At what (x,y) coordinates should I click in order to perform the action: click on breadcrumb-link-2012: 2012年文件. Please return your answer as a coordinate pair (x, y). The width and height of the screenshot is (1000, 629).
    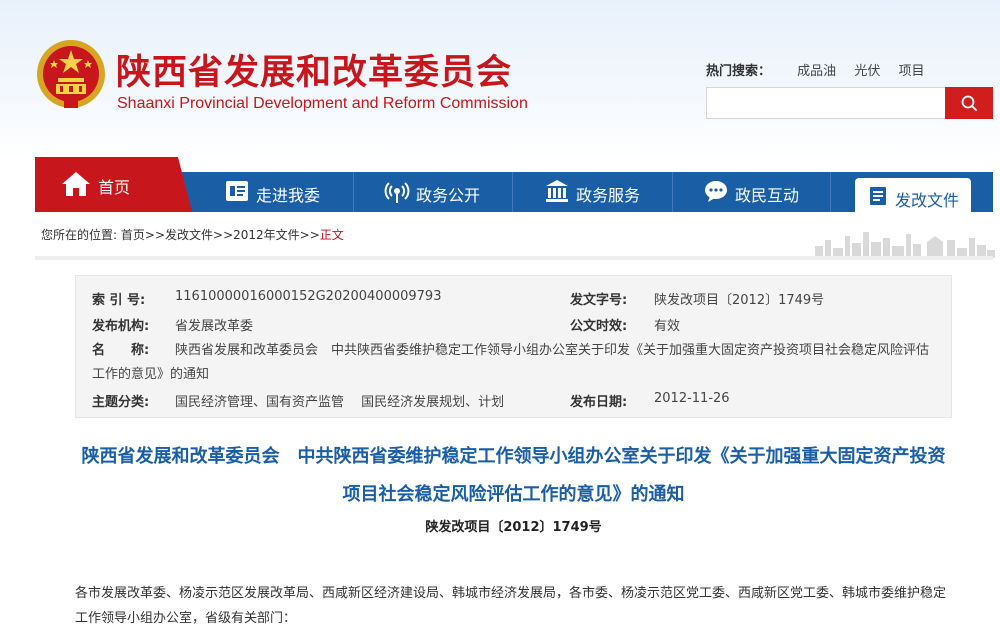
    Looking at the image, I should click on (266, 235).